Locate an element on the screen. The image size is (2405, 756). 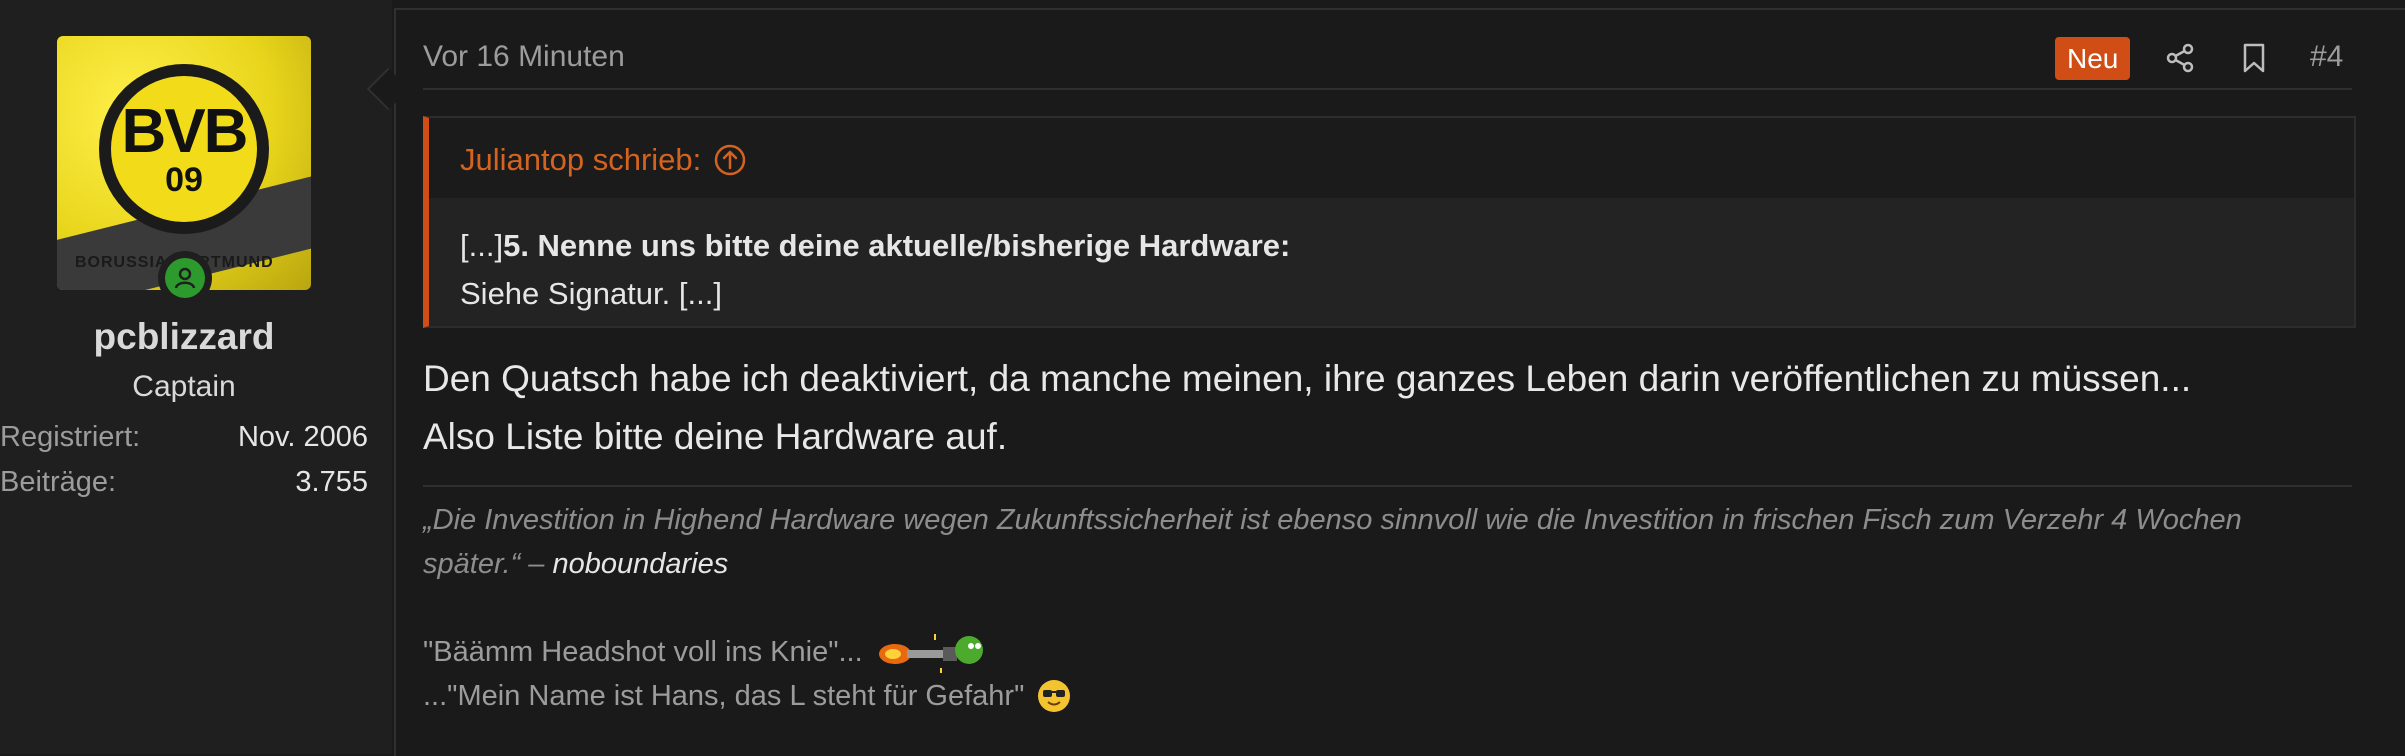
stat-label: Registriert: is located at coordinates (70, 437).